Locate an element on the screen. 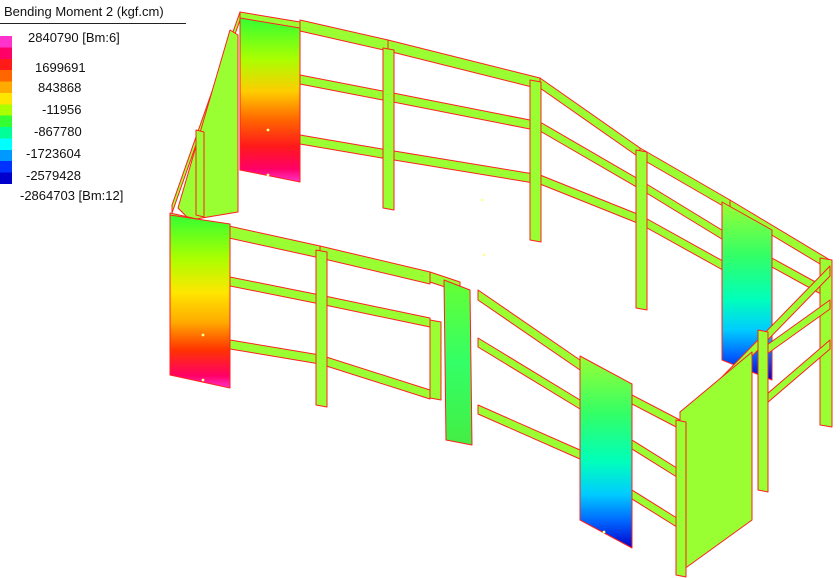 The image size is (840, 578). legend-tick-label: 843868 is located at coordinates (60, 87).